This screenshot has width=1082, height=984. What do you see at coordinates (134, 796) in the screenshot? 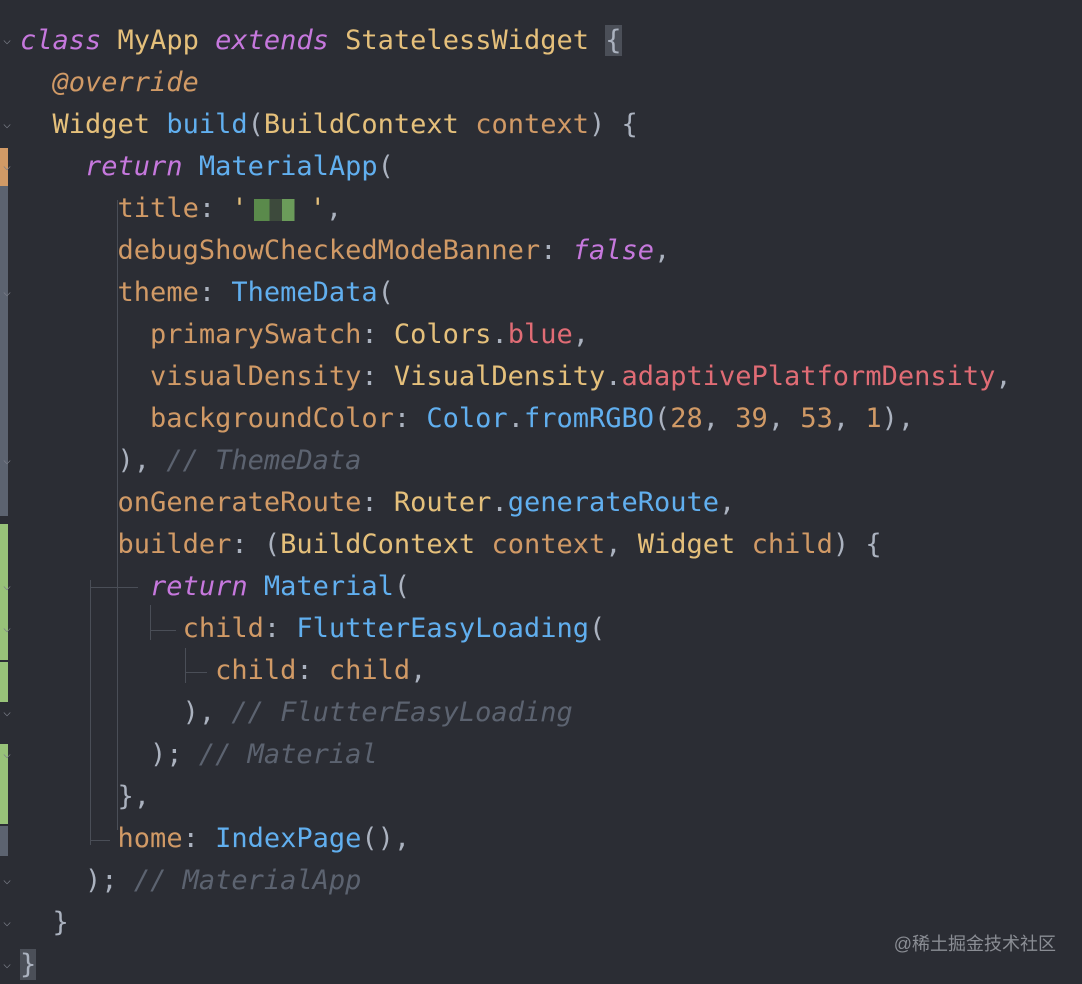
I see `code-token: },` at bounding box center [134, 796].